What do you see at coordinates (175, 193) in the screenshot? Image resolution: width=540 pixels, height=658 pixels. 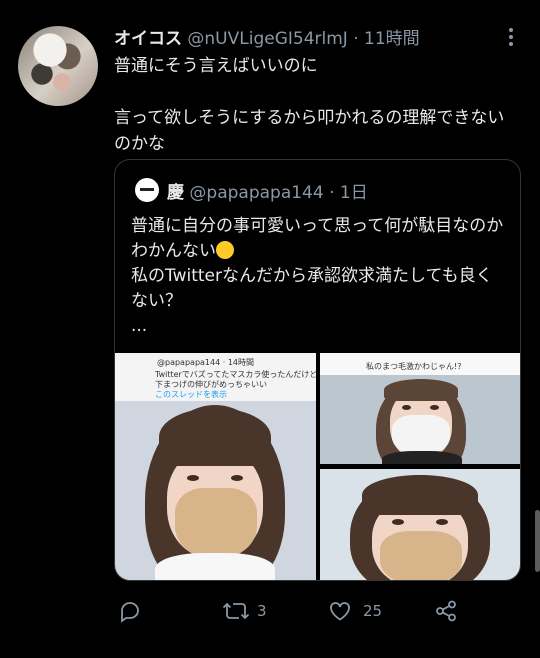 I see `quoted-author-name: 慶` at bounding box center [175, 193].